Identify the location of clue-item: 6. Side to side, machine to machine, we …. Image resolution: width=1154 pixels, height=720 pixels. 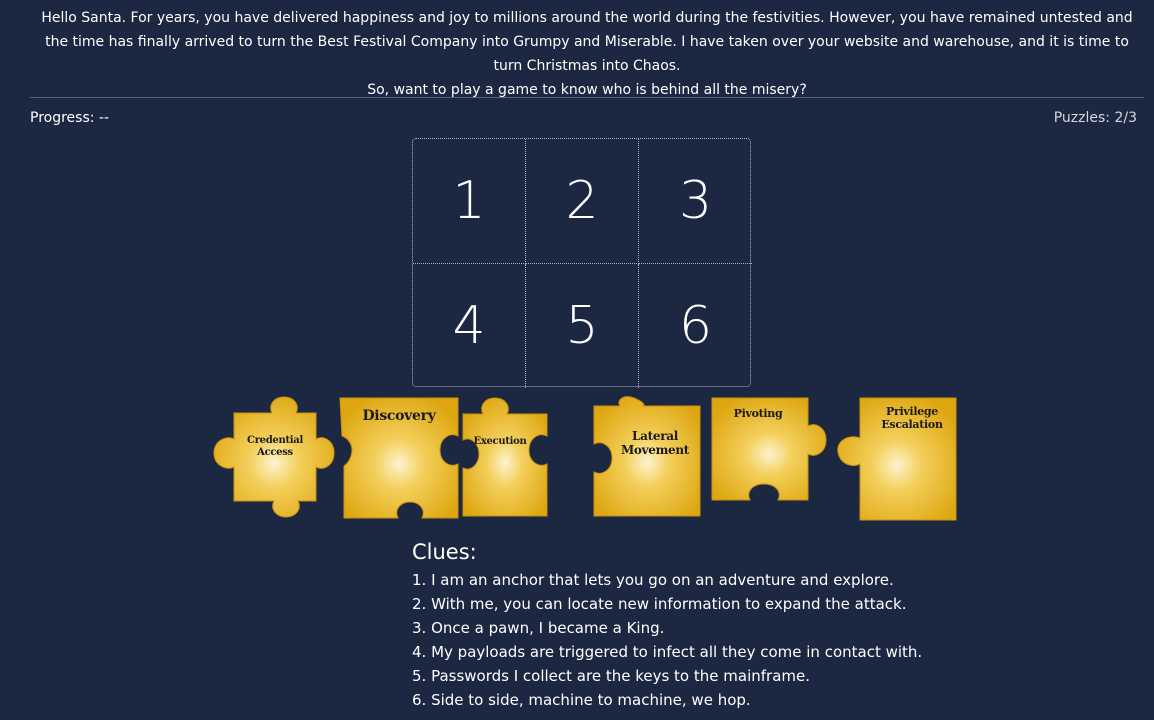
(581, 700).